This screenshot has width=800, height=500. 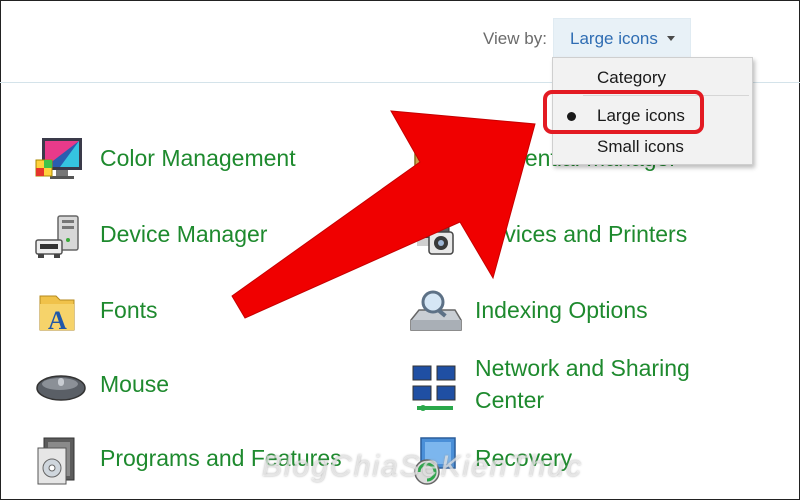 I want to click on device-manager-icon, so click(x=57, y=236).